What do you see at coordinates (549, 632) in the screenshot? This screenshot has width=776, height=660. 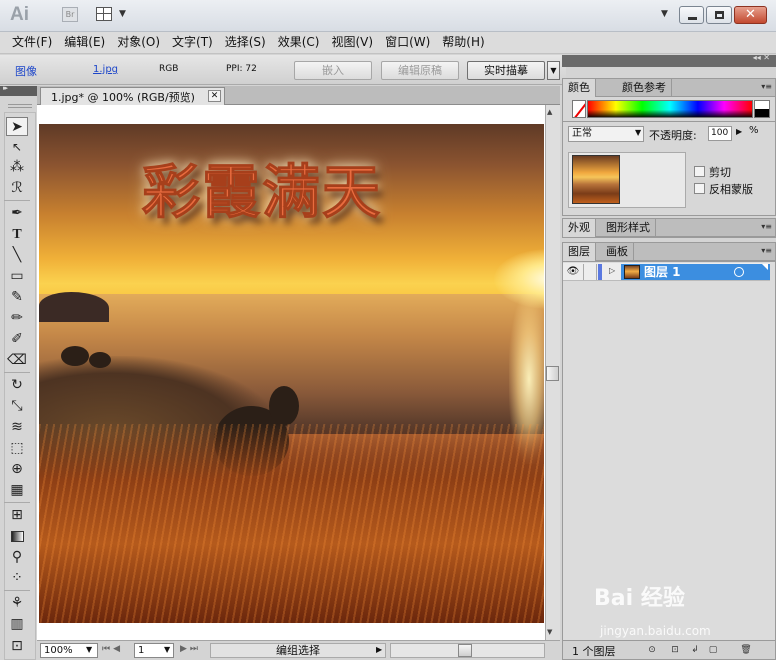 I see `scroll-down-icon: ▼` at bounding box center [549, 632].